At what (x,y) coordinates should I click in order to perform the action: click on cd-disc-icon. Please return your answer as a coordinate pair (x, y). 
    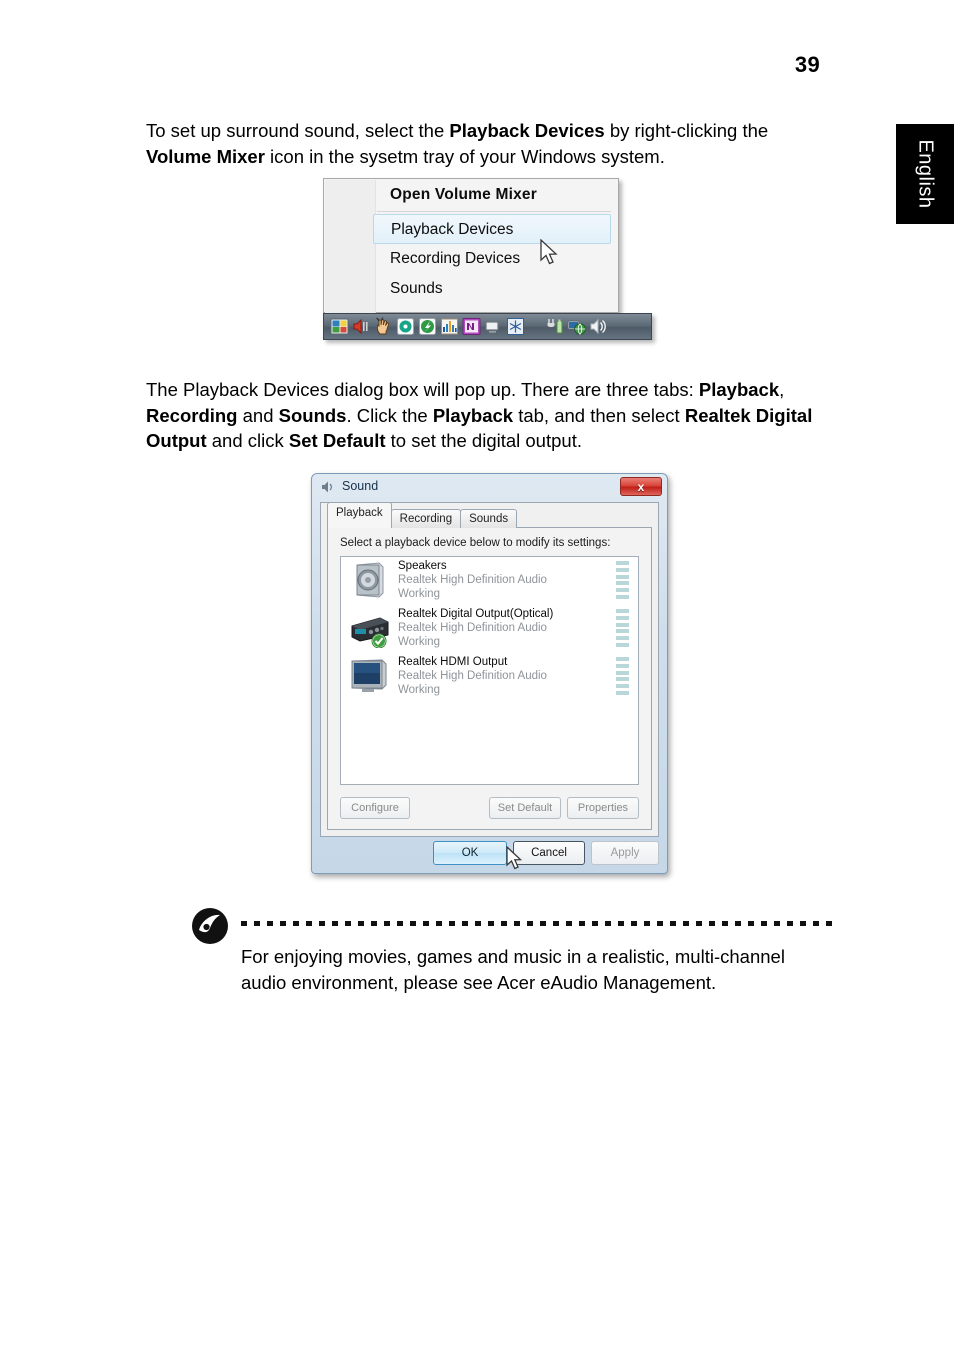
    Looking at the image, I should click on (405, 326).